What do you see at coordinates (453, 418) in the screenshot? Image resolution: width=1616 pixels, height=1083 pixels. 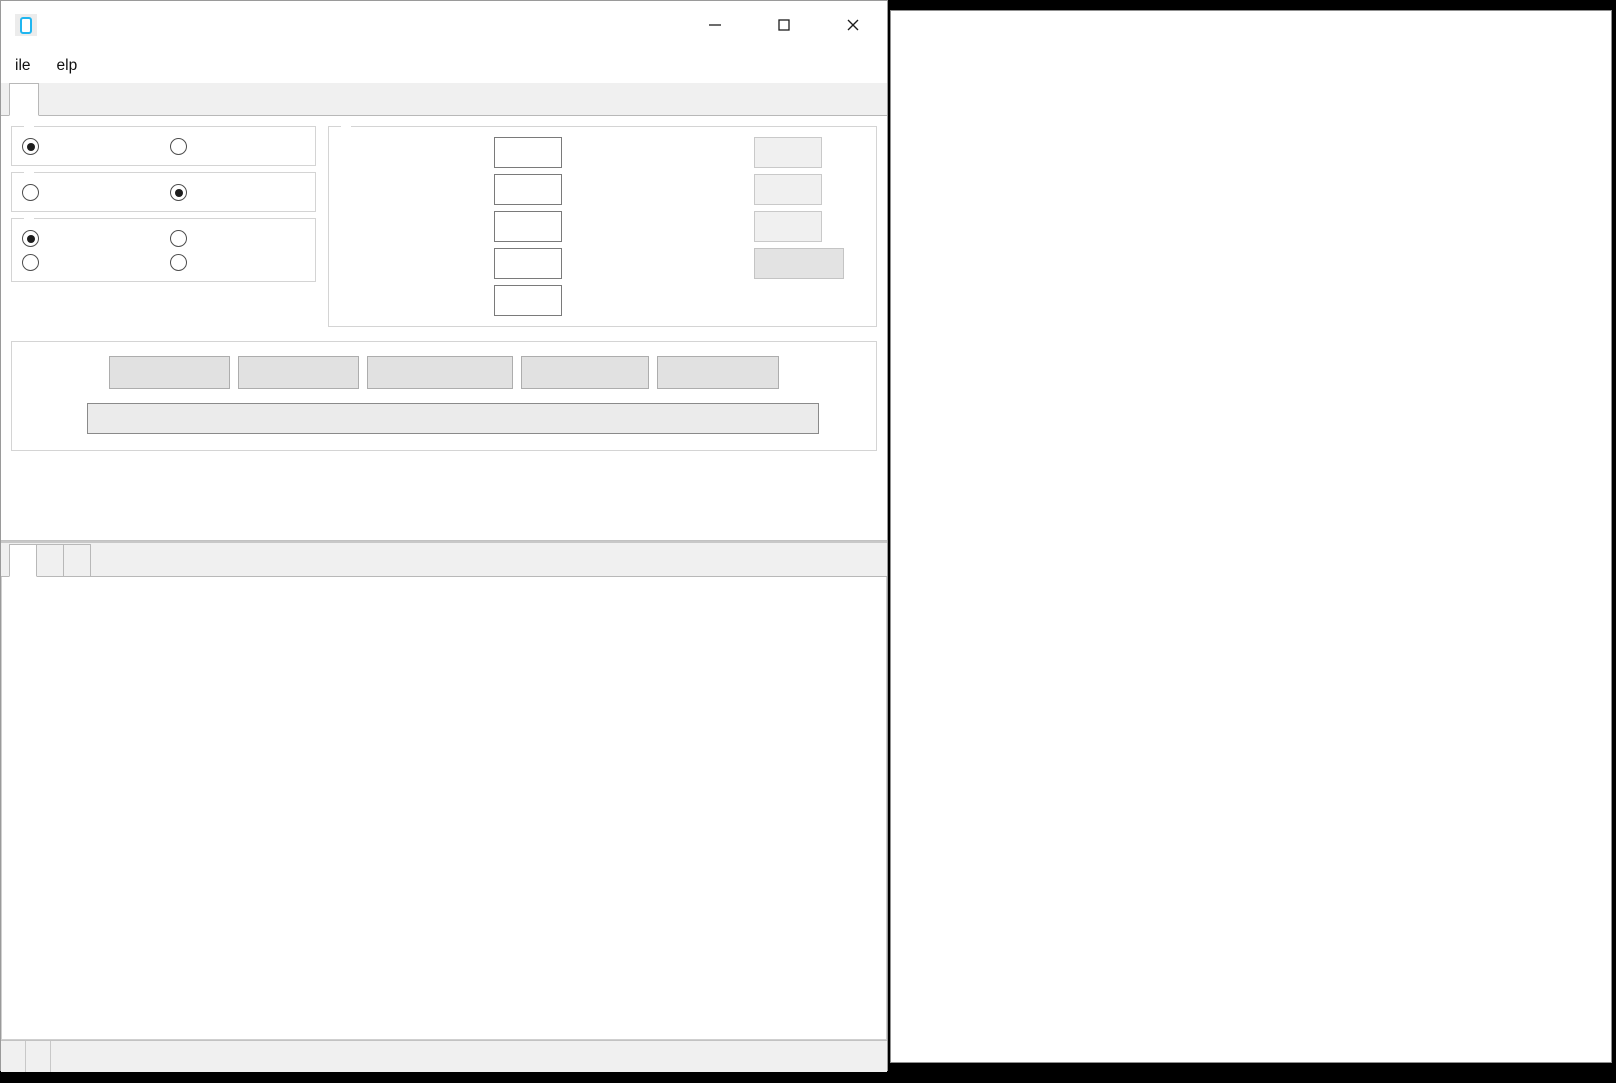 I see `path-input` at bounding box center [453, 418].